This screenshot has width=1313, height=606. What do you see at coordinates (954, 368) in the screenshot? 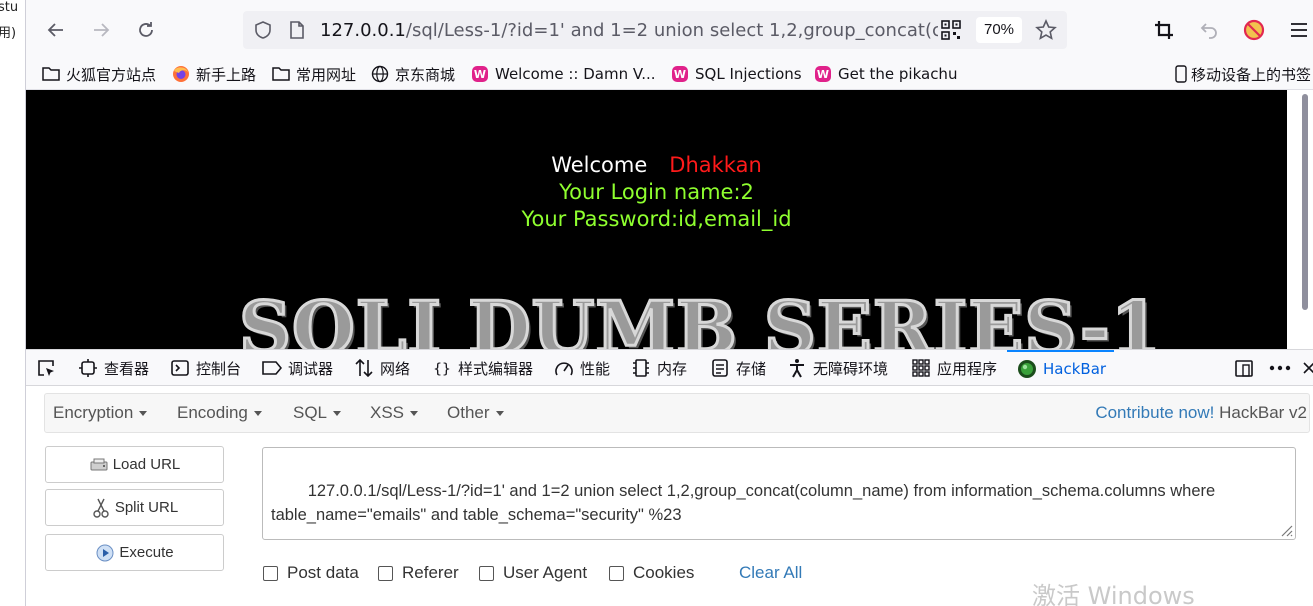
I see `tab-application: 应用程序` at bounding box center [954, 368].